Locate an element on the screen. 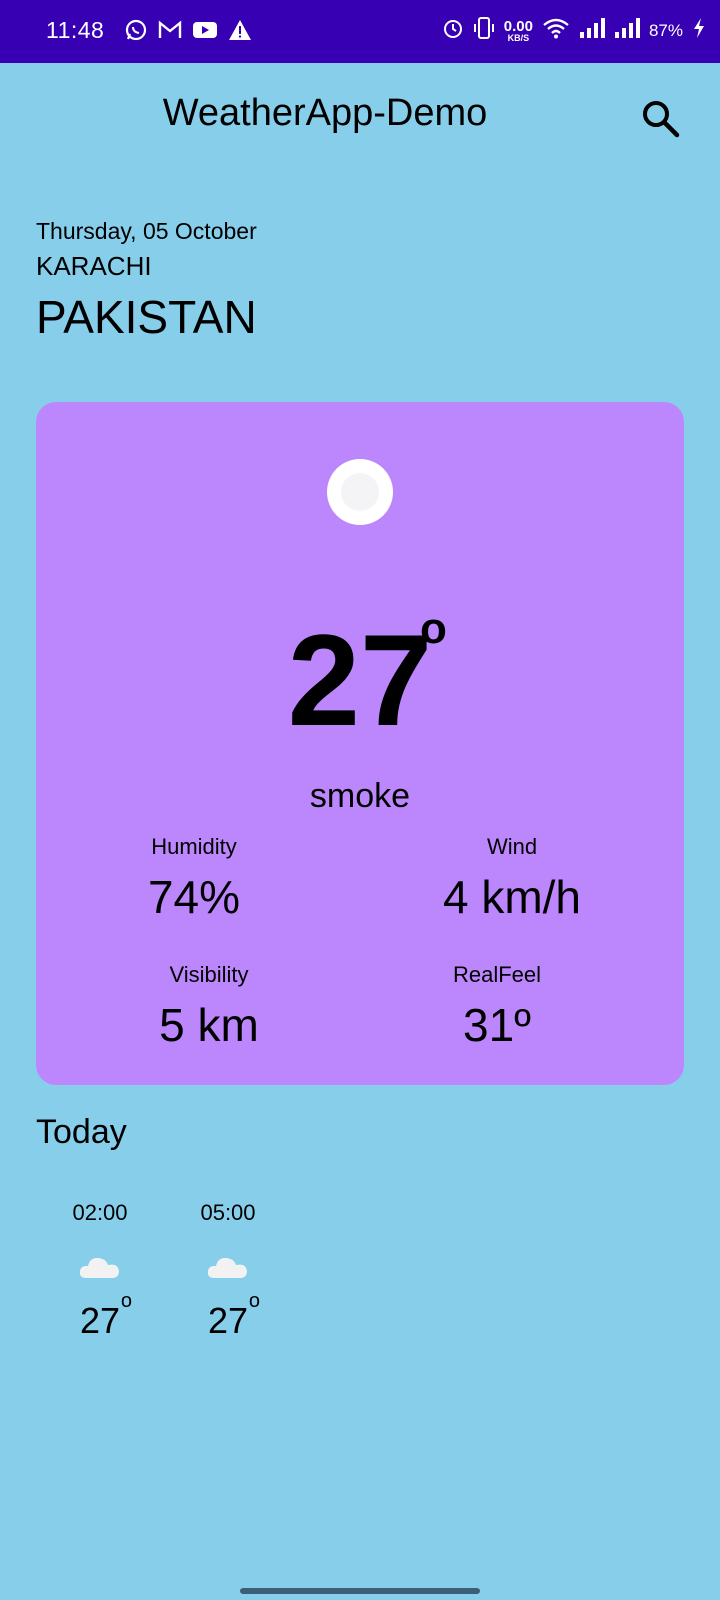 Image resolution: width=720 pixels, height=1600 pixels. degree-symbol: o is located at coordinates (433, 628).